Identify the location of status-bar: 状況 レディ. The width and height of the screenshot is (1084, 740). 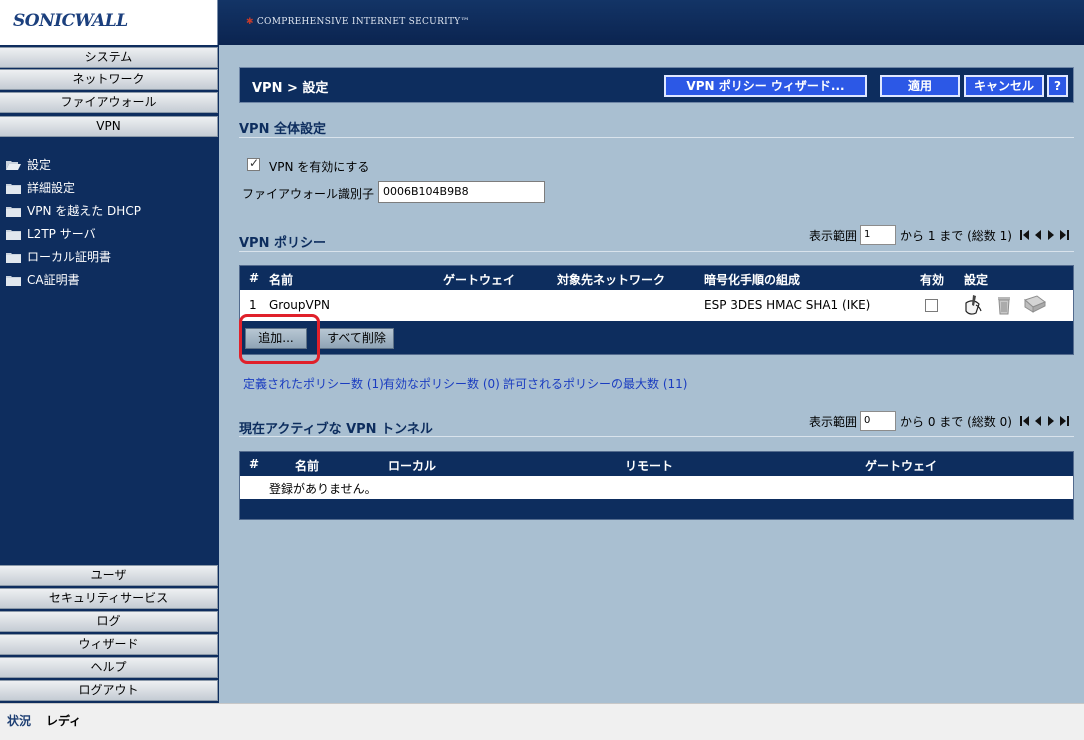
(542, 721).